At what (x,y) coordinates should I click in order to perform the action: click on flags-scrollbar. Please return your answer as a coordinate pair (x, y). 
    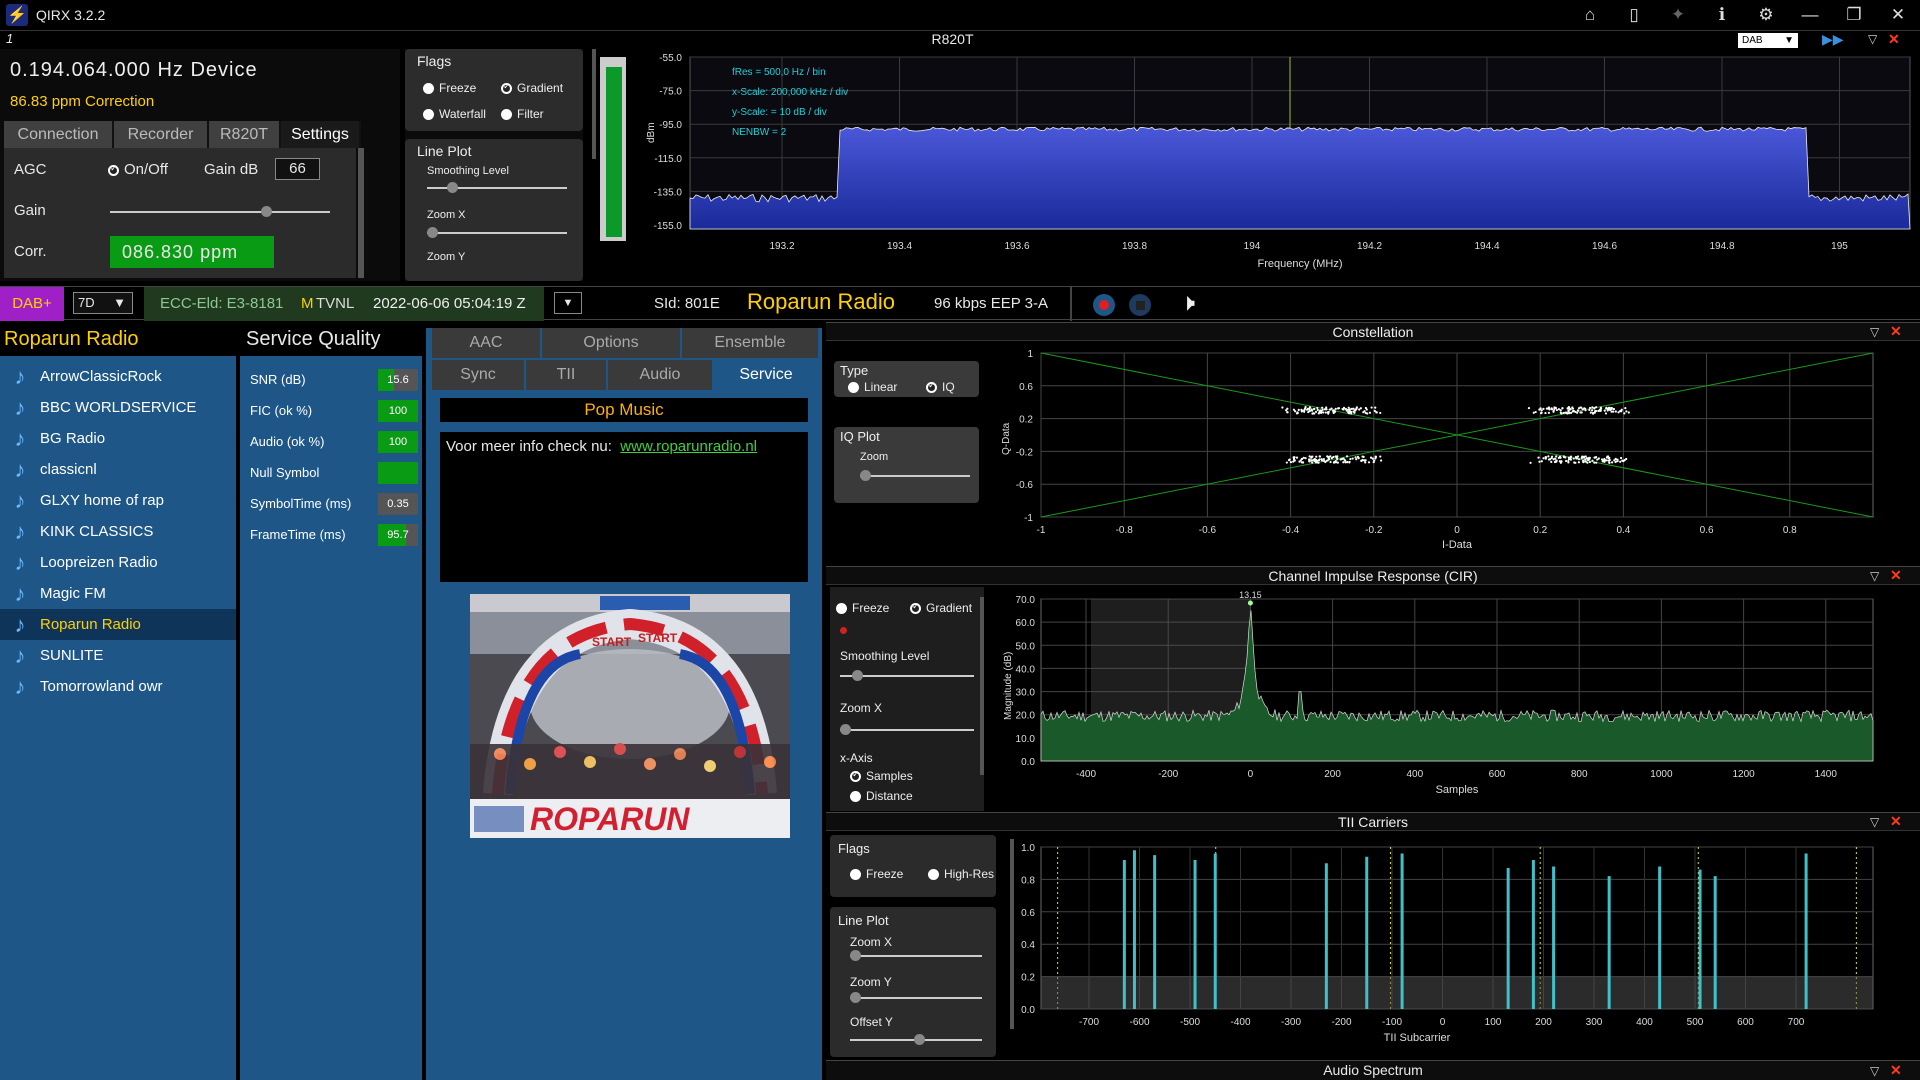
    Looking at the image, I should click on (594, 104).